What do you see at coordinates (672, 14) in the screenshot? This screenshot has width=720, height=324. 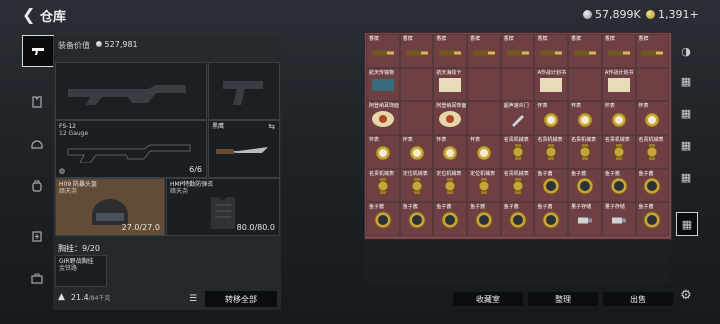 I see `gold-currency: 1,391+` at bounding box center [672, 14].